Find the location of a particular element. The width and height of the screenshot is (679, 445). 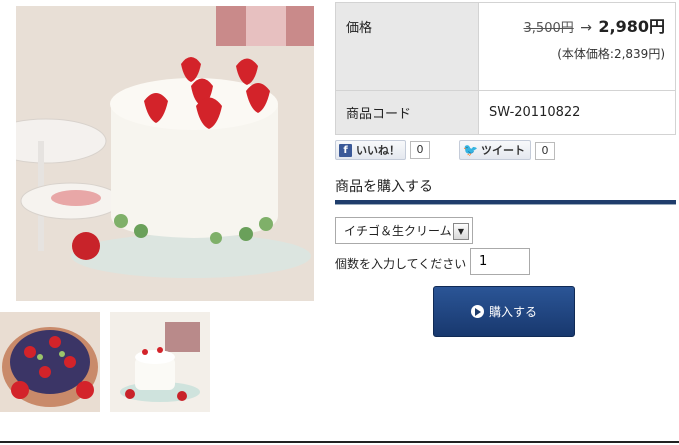

thumbnail-berry-tart is located at coordinates (50, 362).